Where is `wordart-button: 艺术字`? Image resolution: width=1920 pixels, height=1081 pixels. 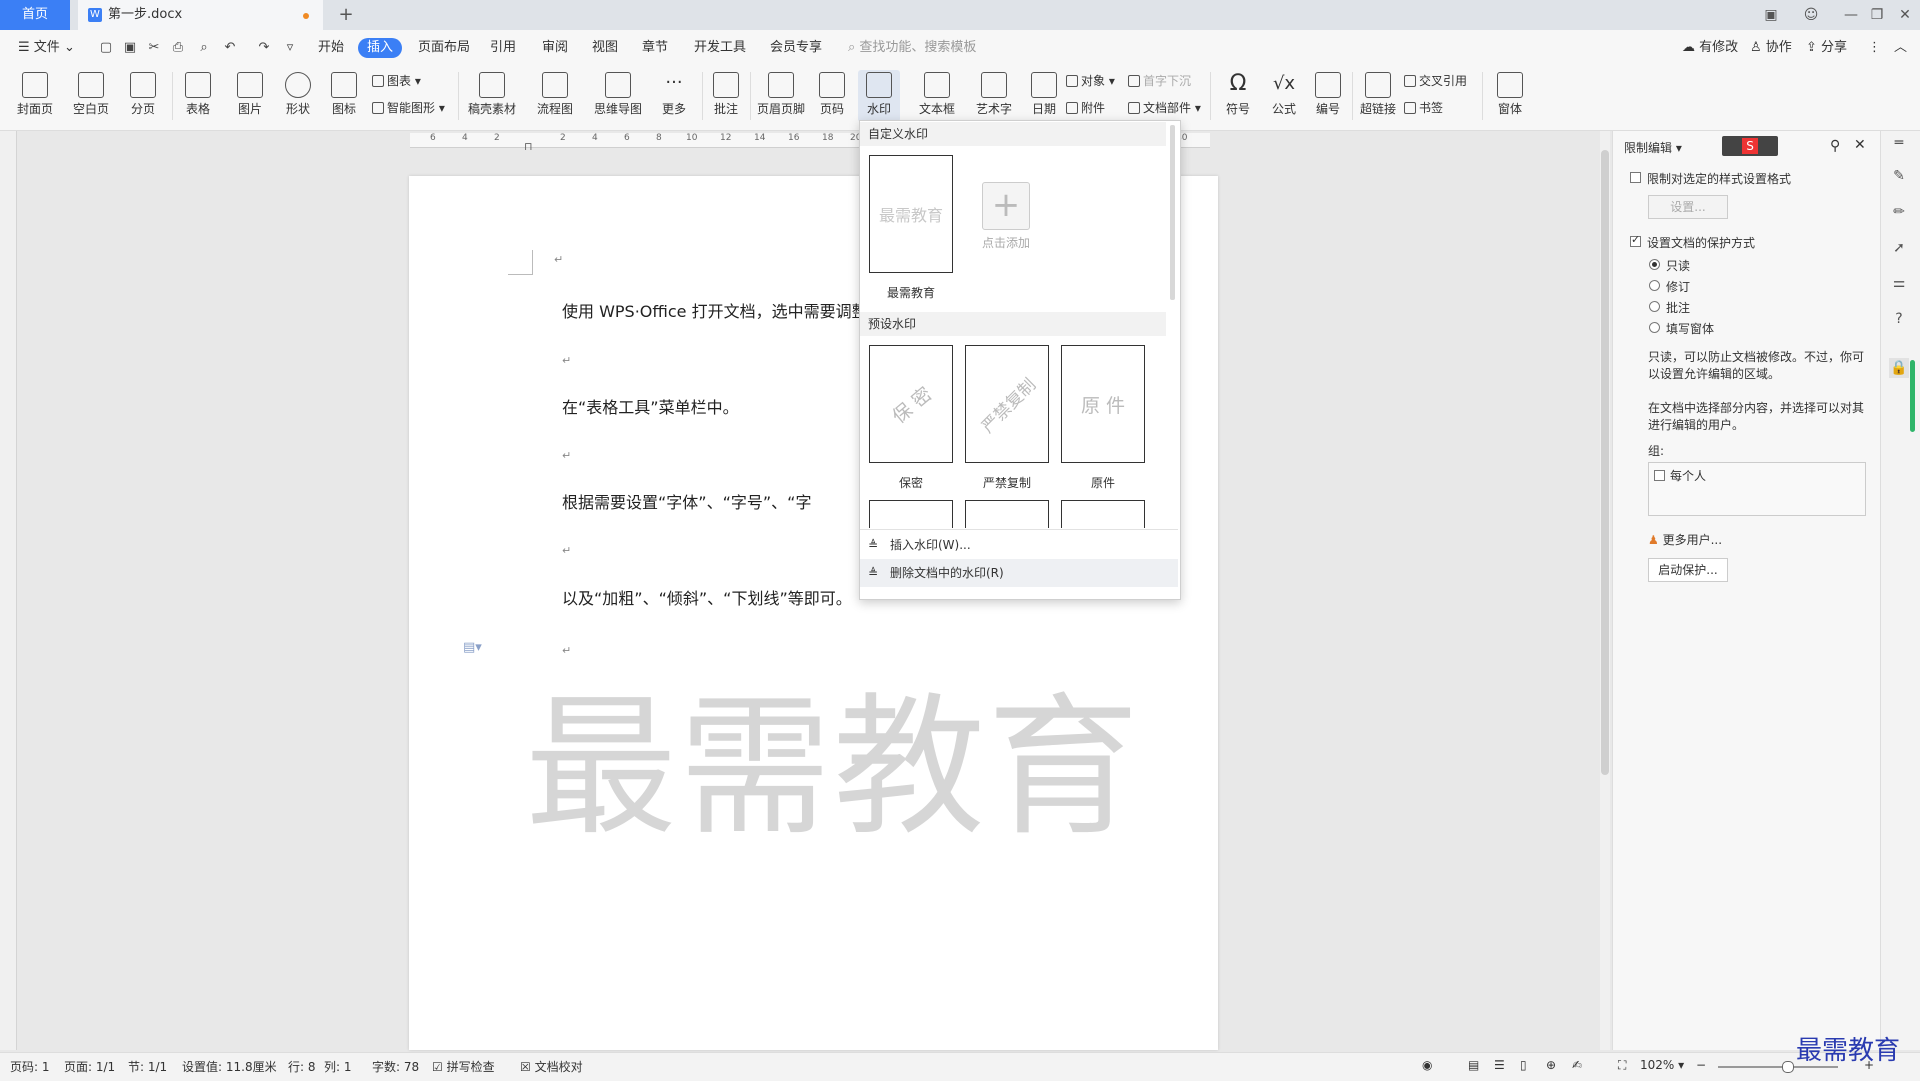 wordart-button: 艺术字 is located at coordinates (994, 96).